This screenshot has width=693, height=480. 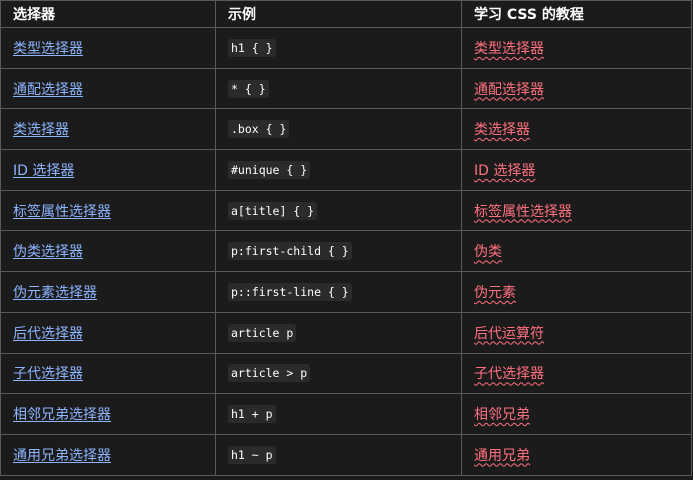 I want to click on tutorial-cell: 子代选择器, so click(x=576, y=373).